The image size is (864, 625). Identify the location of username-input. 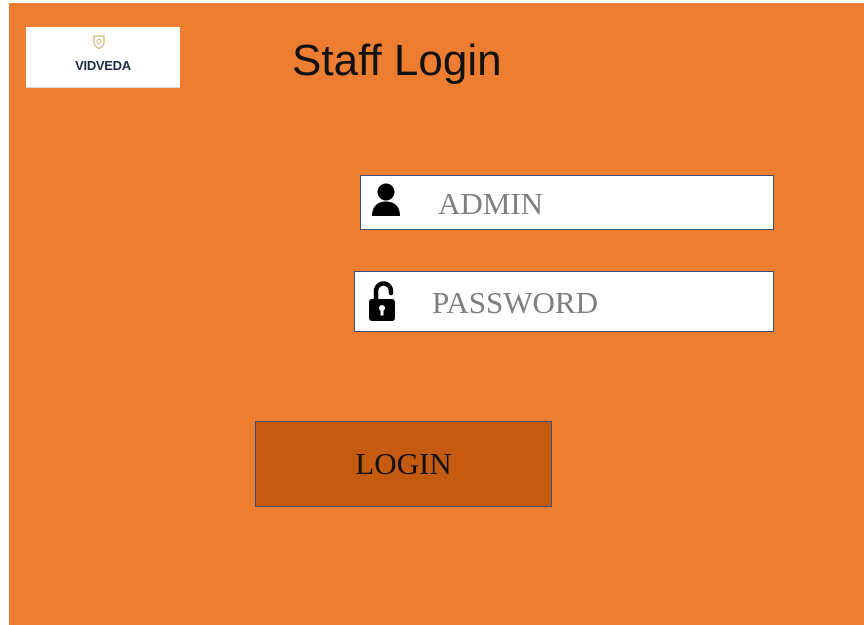
(598, 204).